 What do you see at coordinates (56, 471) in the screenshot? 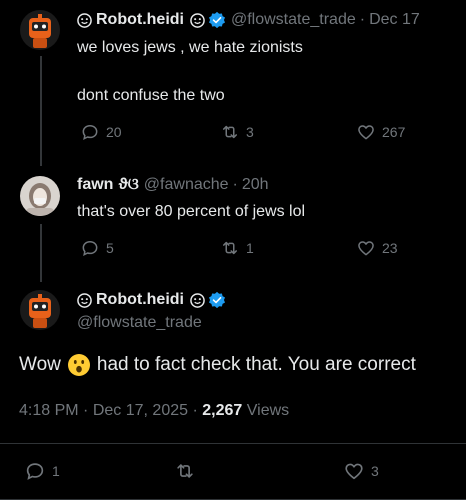
I see `reply-count: 1` at bounding box center [56, 471].